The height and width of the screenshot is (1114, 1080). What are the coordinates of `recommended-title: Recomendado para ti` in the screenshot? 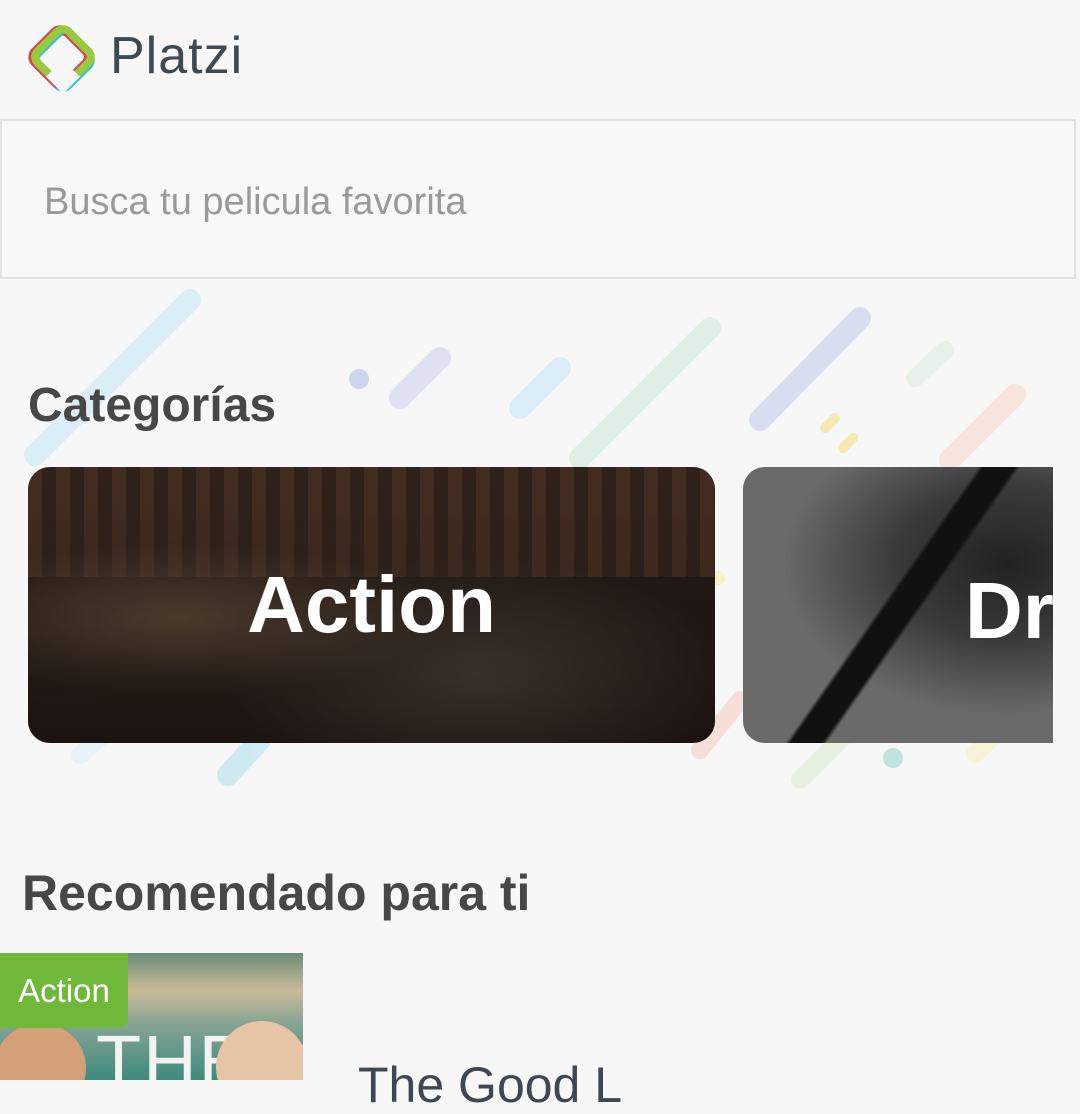 It's located at (276, 893).